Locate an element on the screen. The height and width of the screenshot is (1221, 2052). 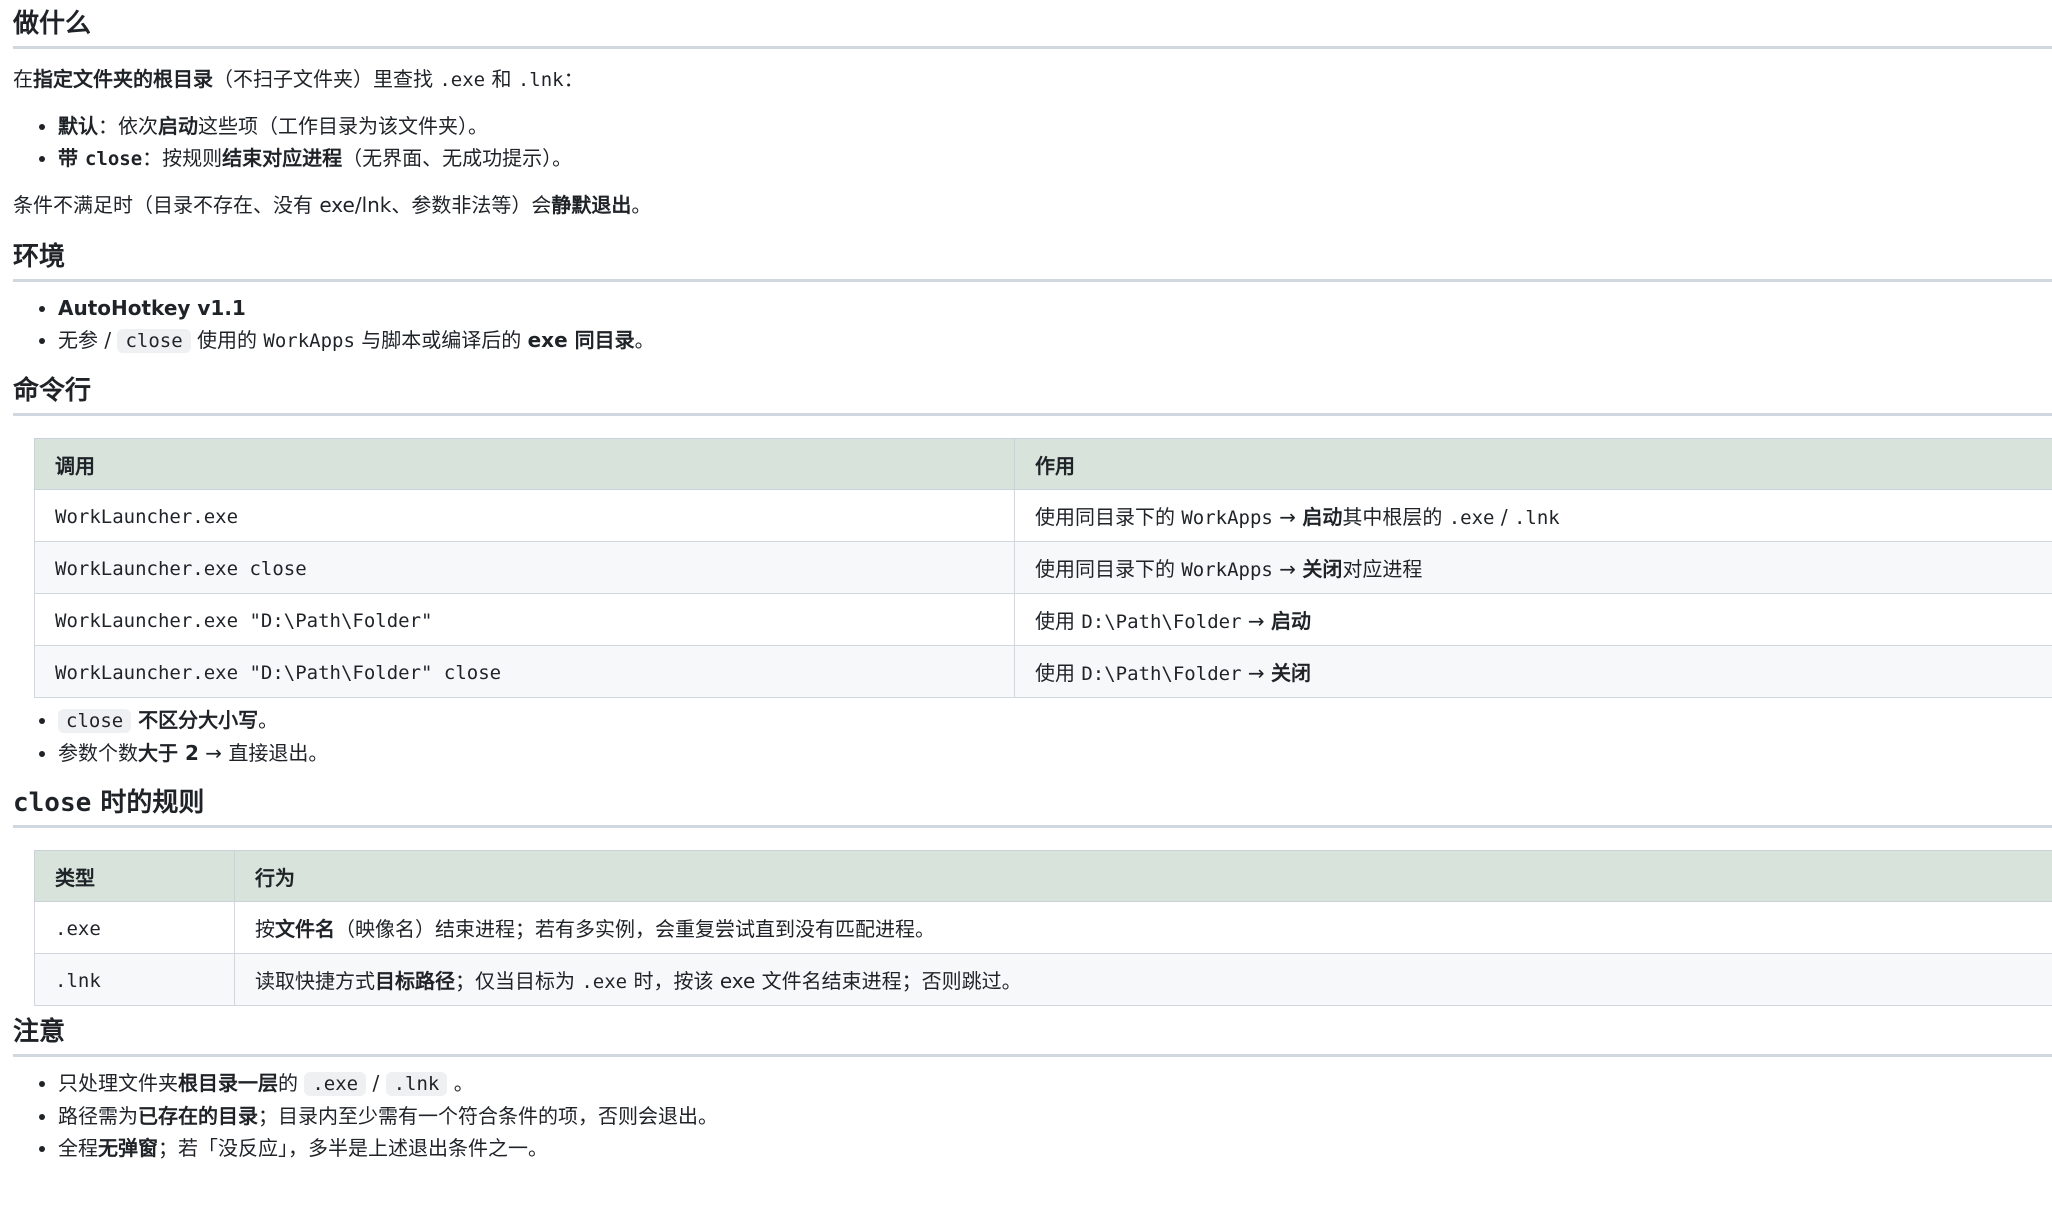
list-item: 默认：依次启动这些项（工作目录为该文件夹）。 is located at coordinates (1055, 126).